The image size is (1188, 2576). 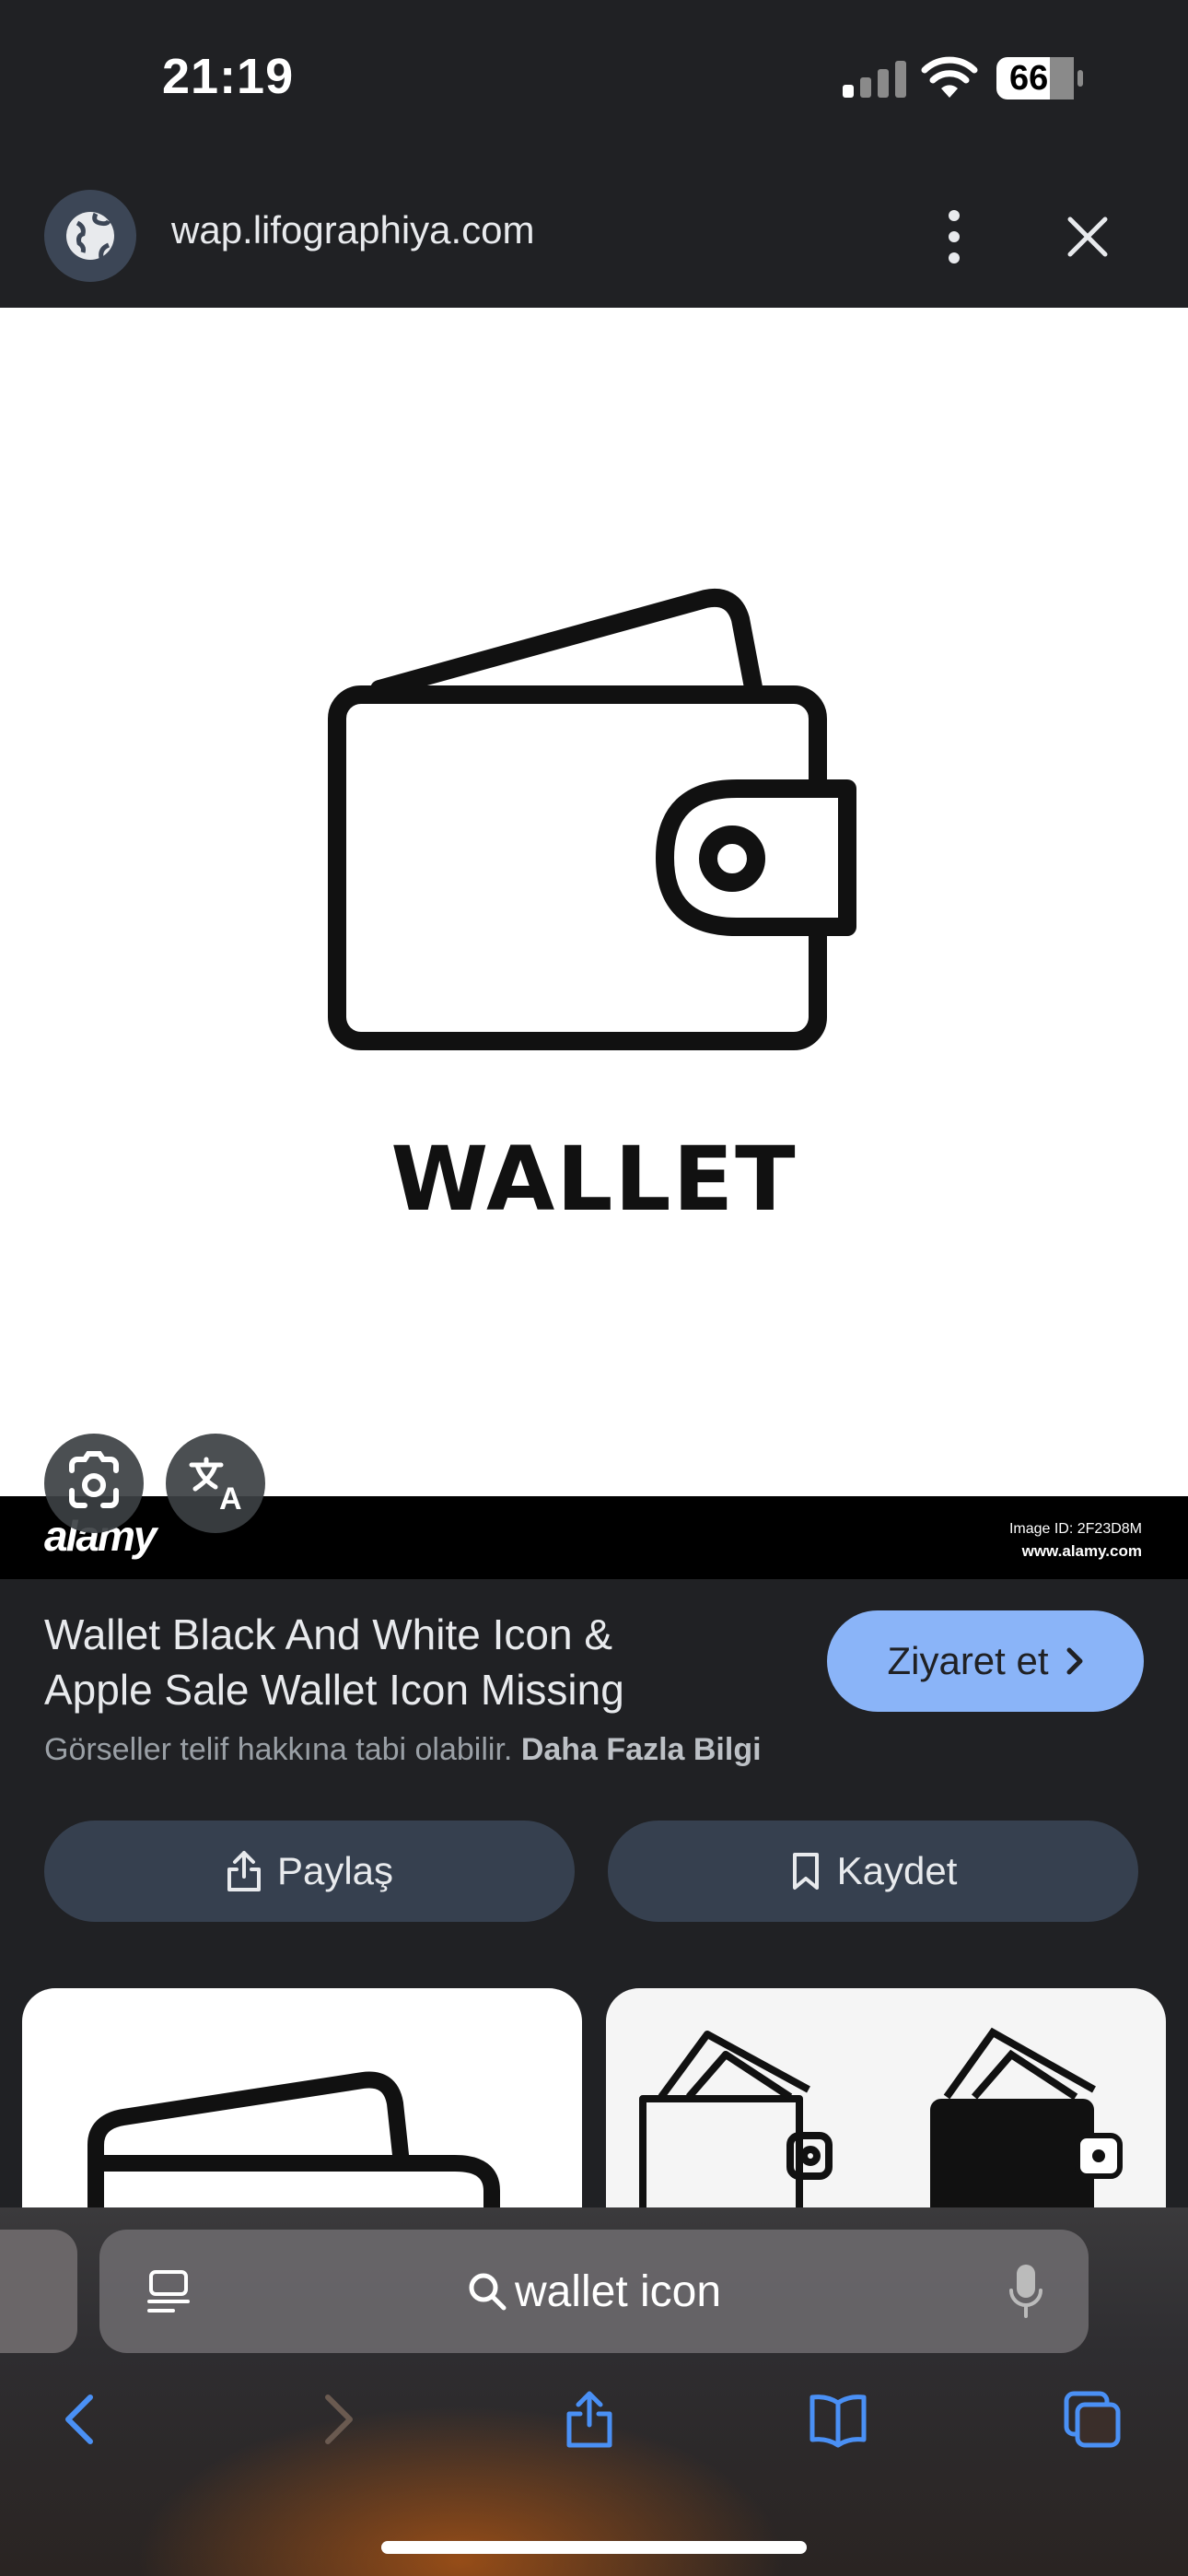 I want to click on toolbar-backdrop, so click(x=594, y=2449).